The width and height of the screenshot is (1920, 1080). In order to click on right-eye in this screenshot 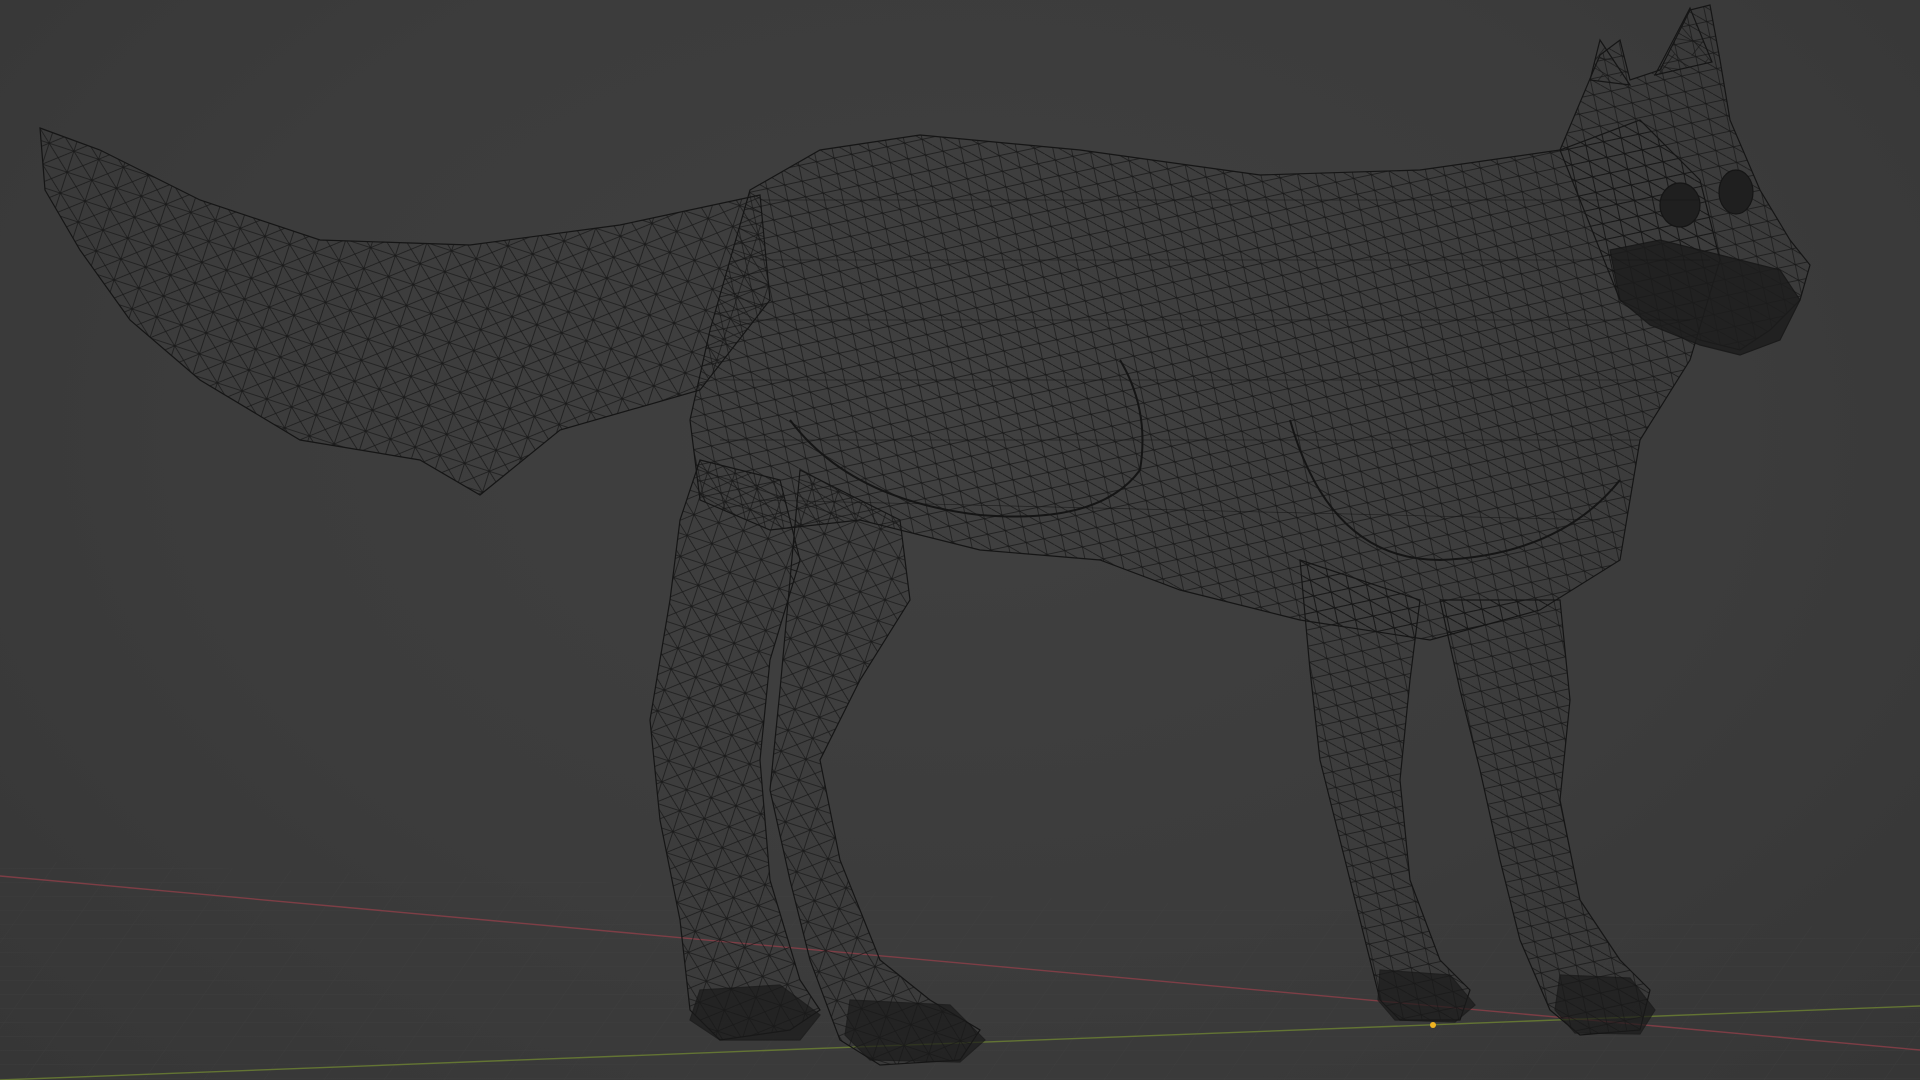, I will do `click(1736, 192)`.